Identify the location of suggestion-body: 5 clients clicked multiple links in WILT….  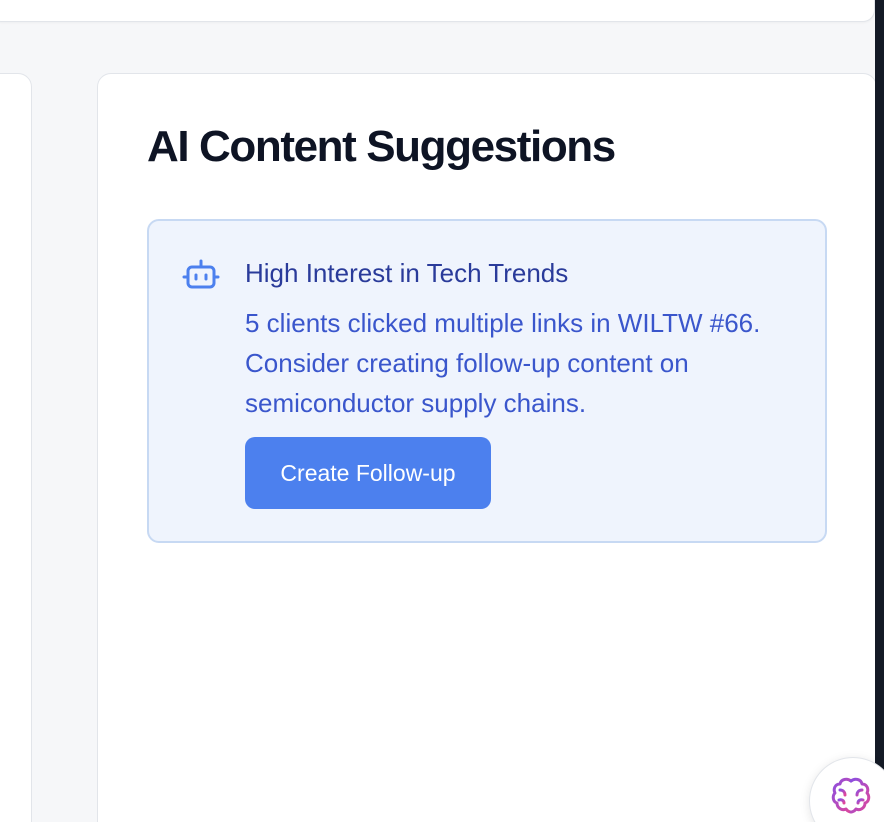
(503, 363).